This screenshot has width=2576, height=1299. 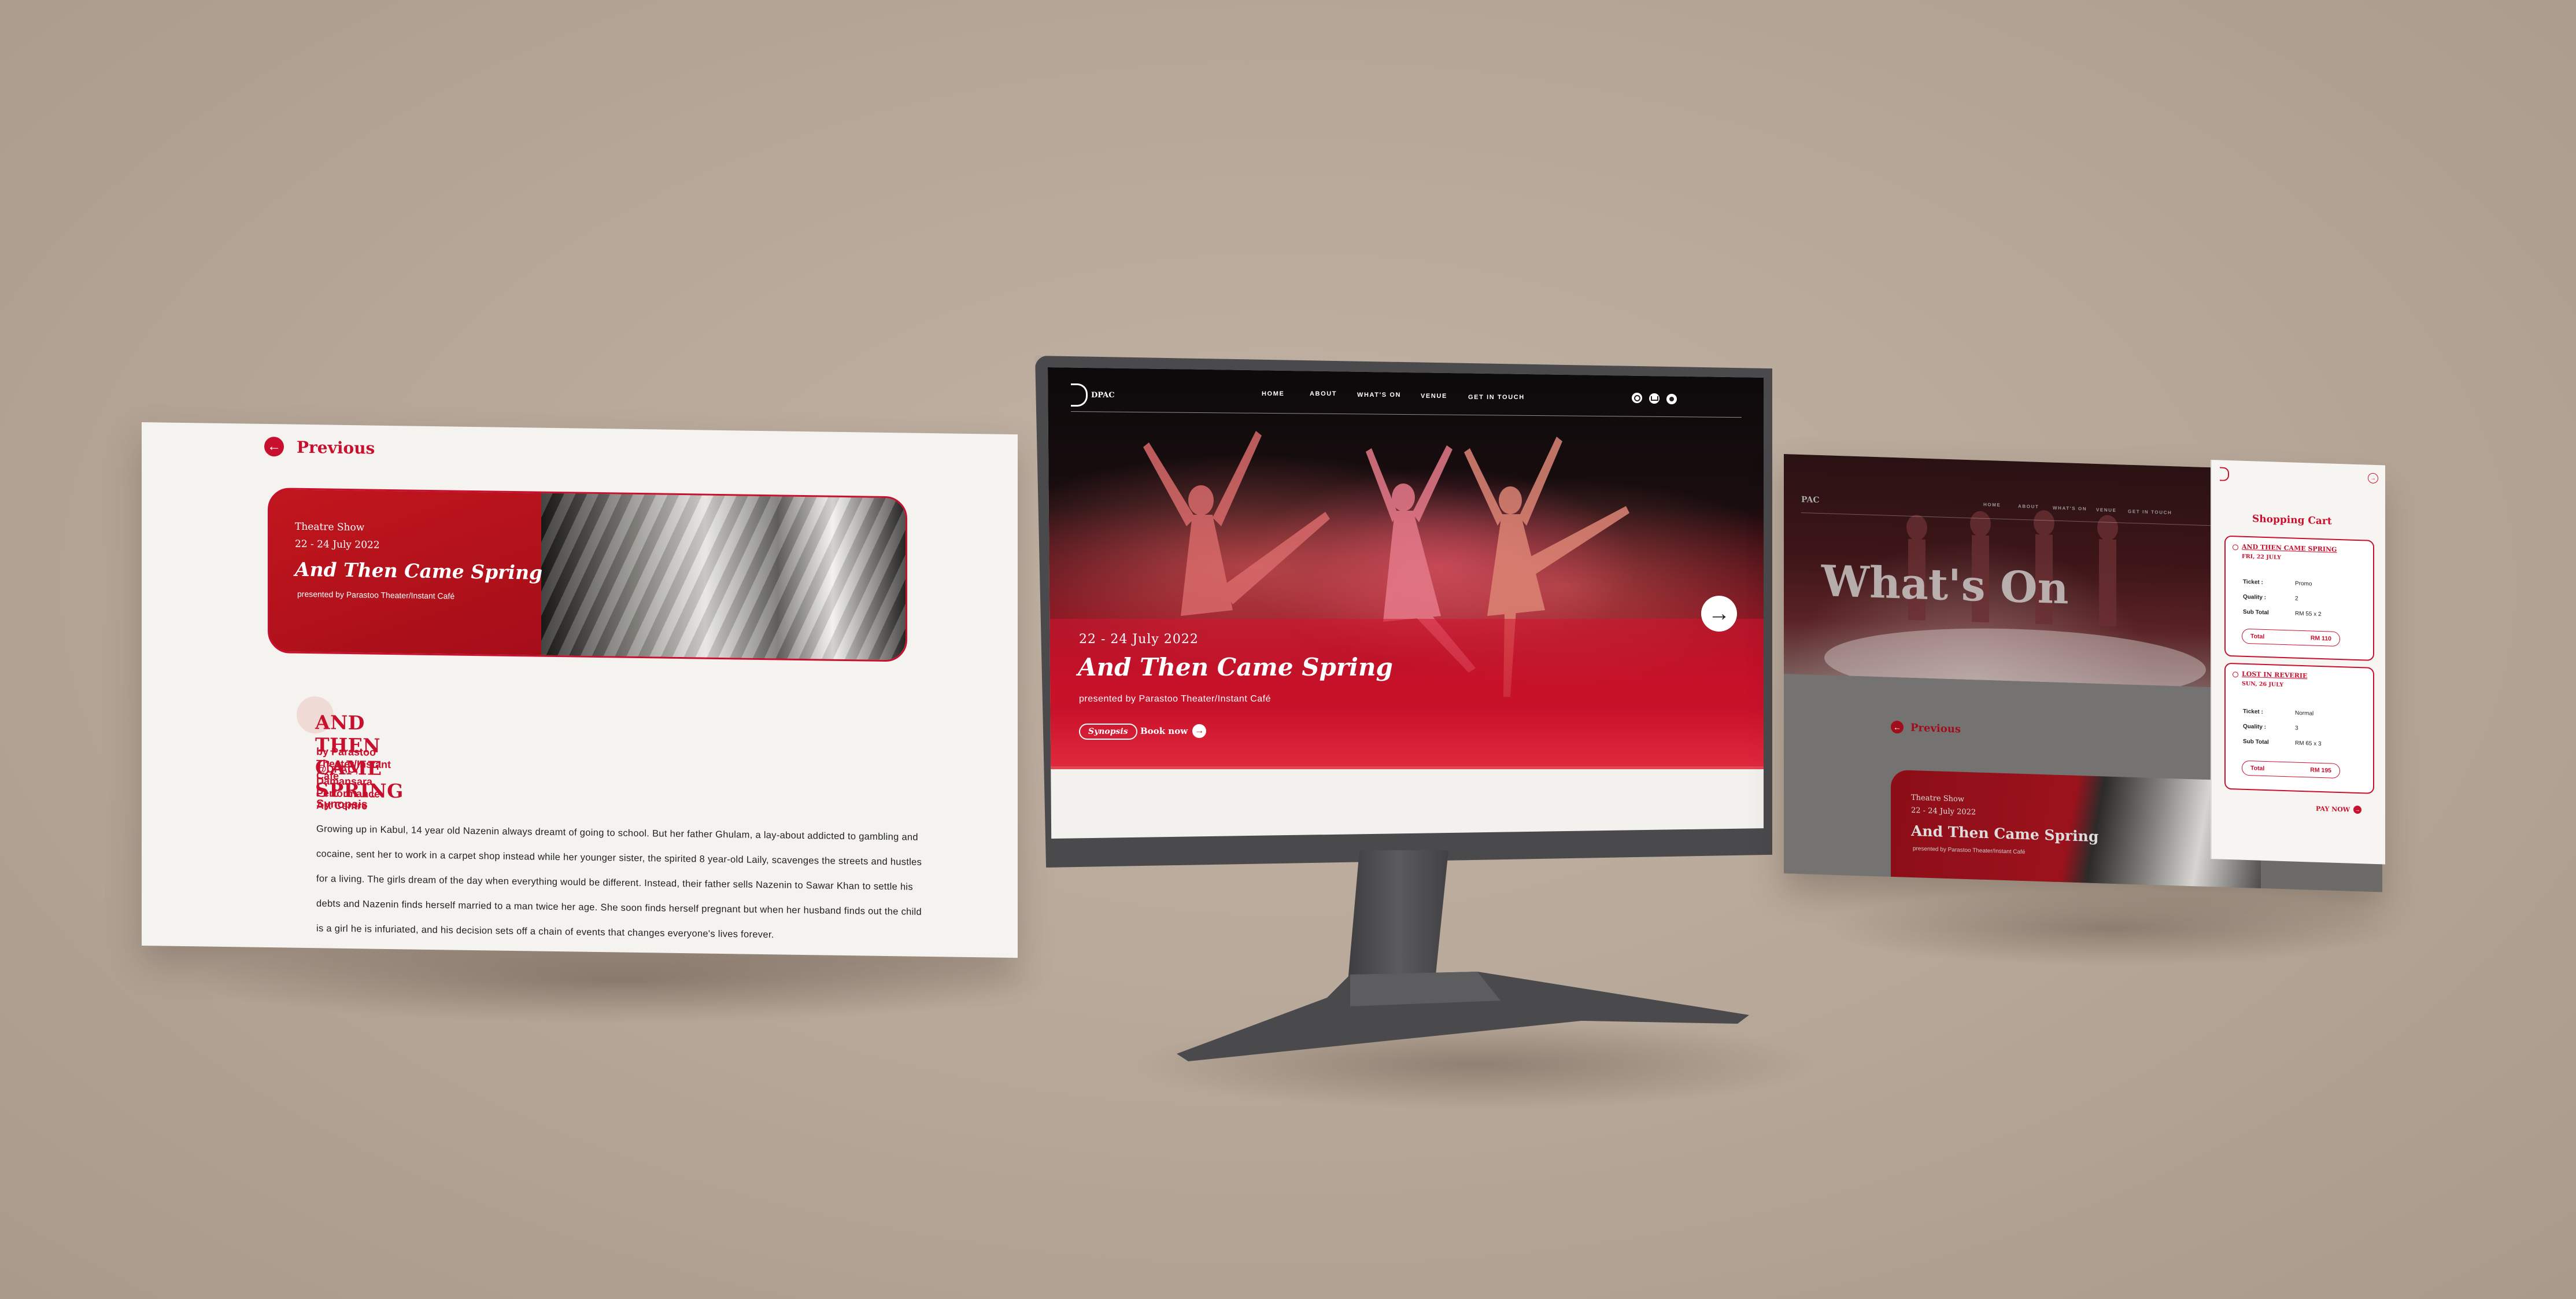 I want to click on hero-dates: 22 - 24 July 2022, so click(x=1139, y=639).